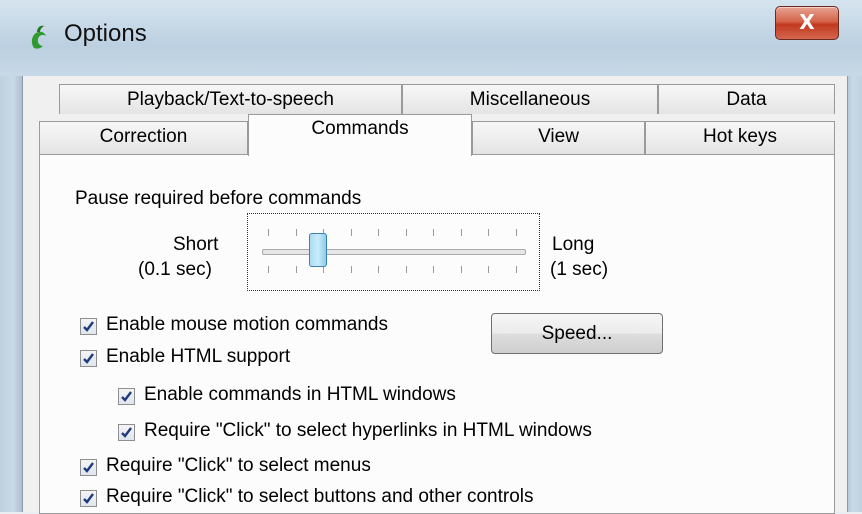 This screenshot has height=514, width=862. I want to click on slider-thumb, so click(318, 250).